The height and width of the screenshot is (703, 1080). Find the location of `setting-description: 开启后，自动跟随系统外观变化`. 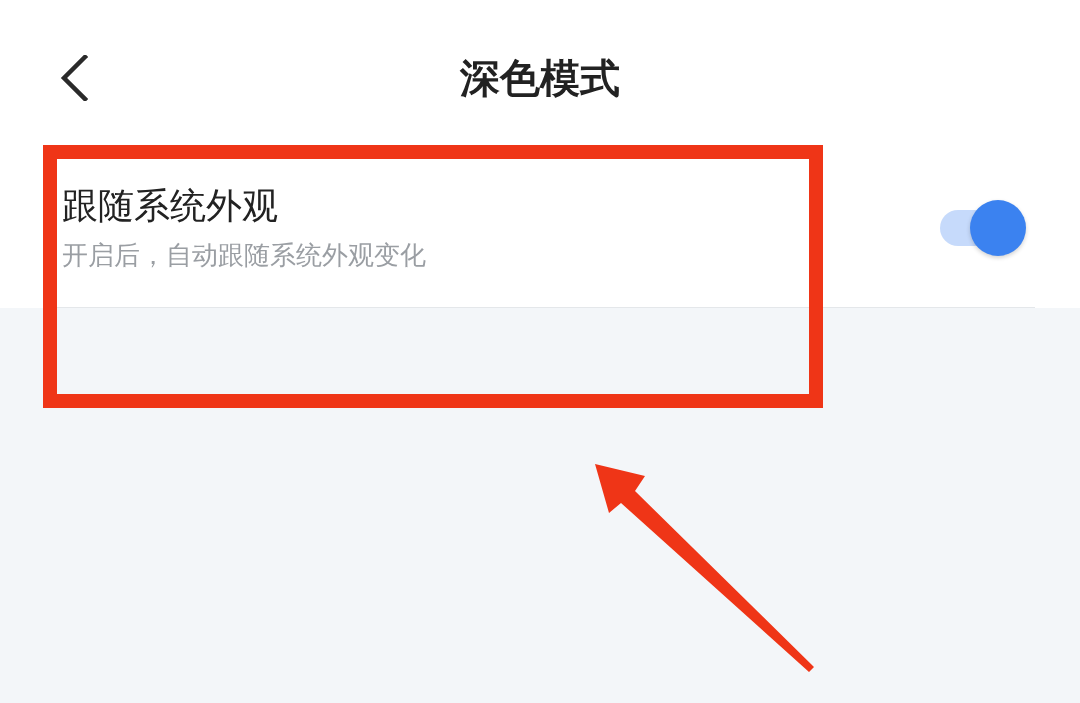

setting-description: 开启后，自动跟随系统外观变化 is located at coordinates (244, 255).